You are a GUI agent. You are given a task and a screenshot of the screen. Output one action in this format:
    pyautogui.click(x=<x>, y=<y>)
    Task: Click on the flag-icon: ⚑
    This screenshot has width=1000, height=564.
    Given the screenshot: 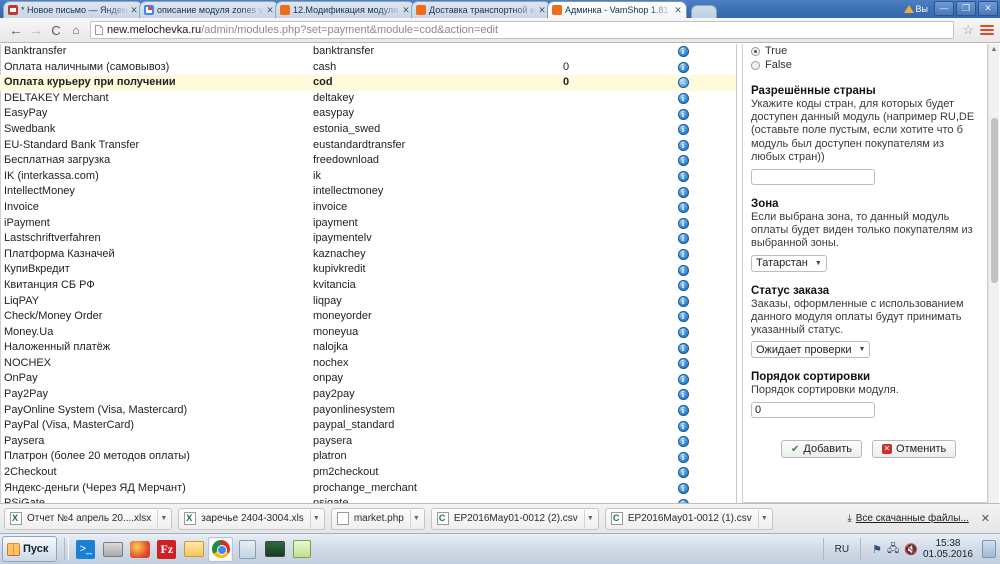 What is the action you would take?
    pyautogui.click(x=877, y=549)
    